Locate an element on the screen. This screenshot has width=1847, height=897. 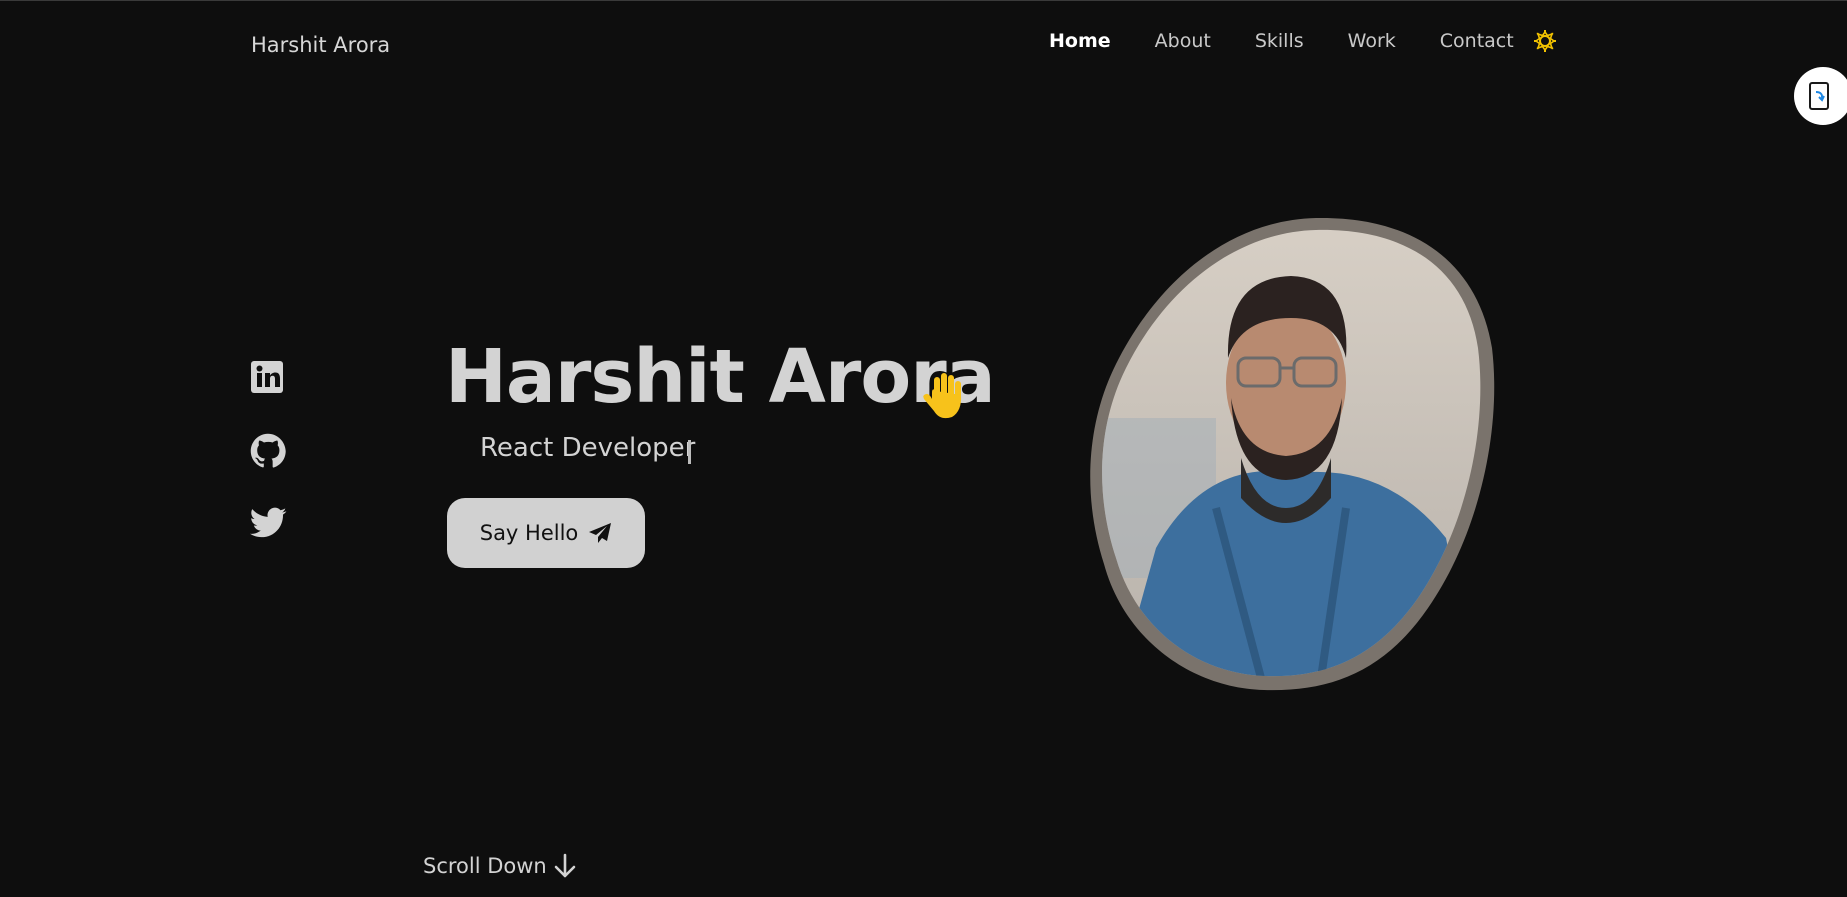
nav-work: Work is located at coordinates (1372, 41).